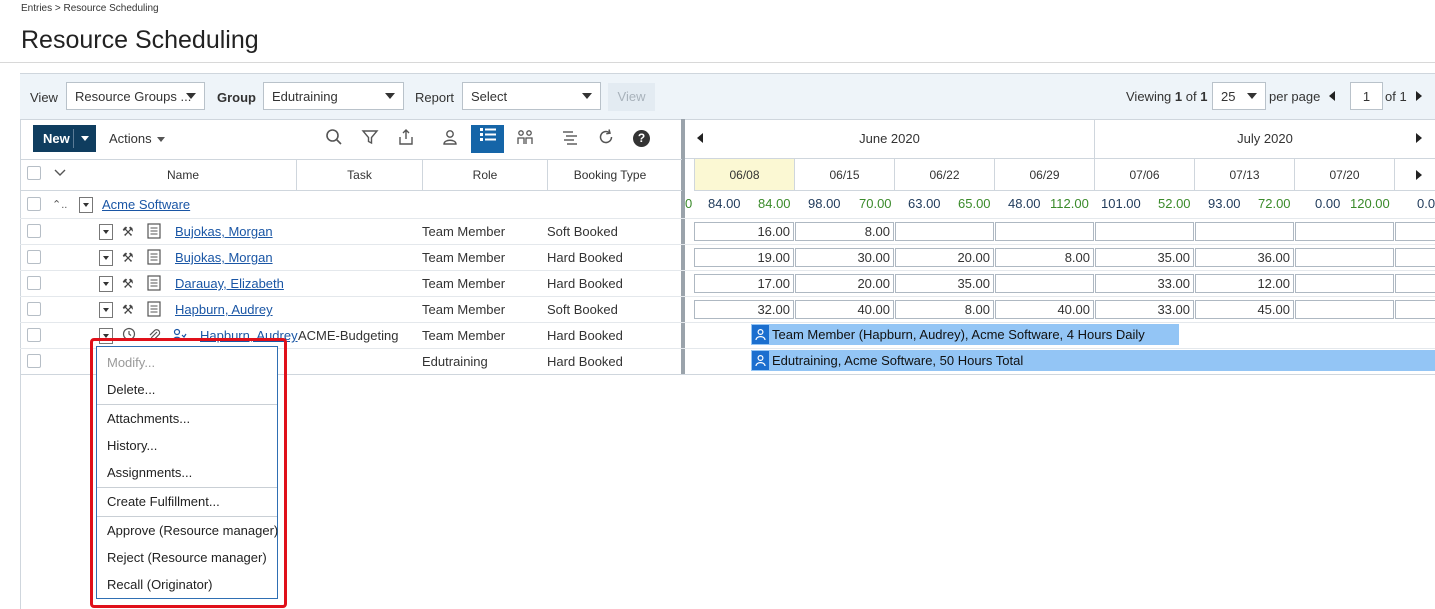 This screenshot has height=609, width=1435. Describe the element at coordinates (609, 175) in the screenshot. I see `column-header-booking-type: Booking Type` at that location.